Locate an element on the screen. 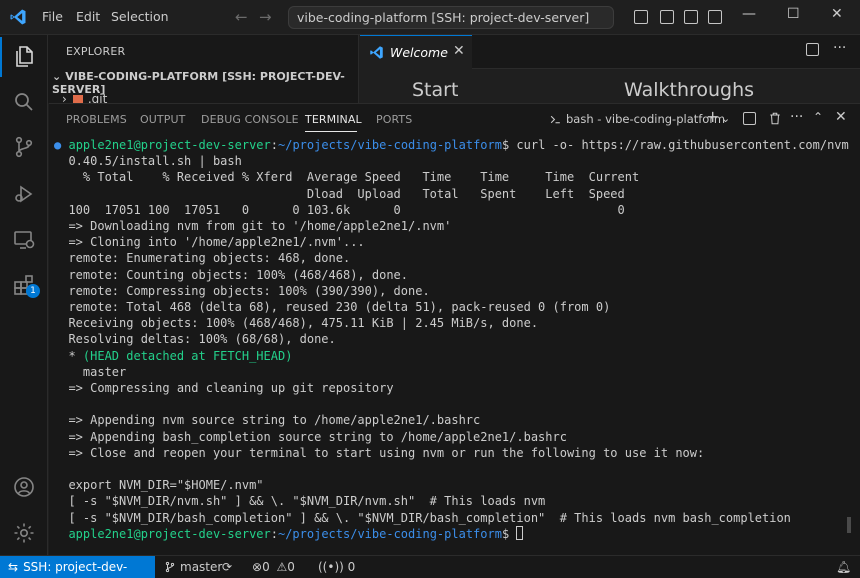 The height and width of the screenshot is (578, 860). command-line-2: 0.40.5/install.sh | bash is located at coordinates (155, 161).